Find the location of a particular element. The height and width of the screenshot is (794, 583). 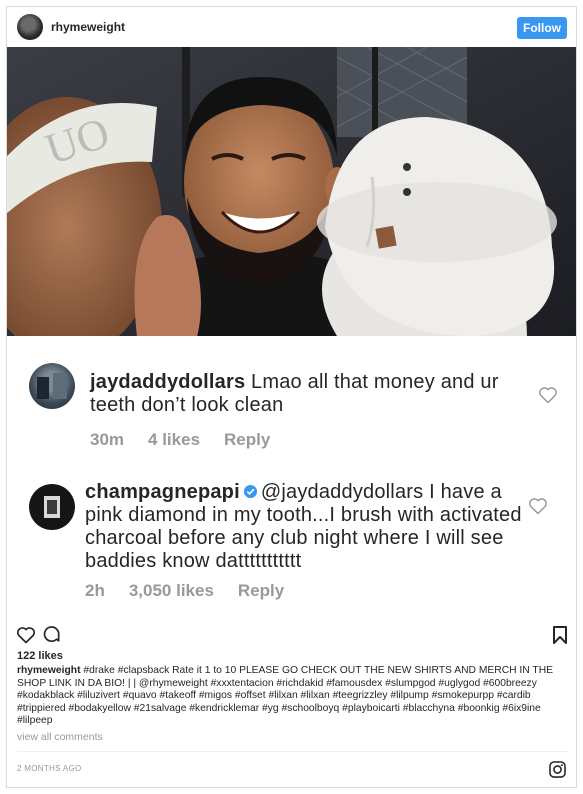

divider is located at coordinates (293, 751).